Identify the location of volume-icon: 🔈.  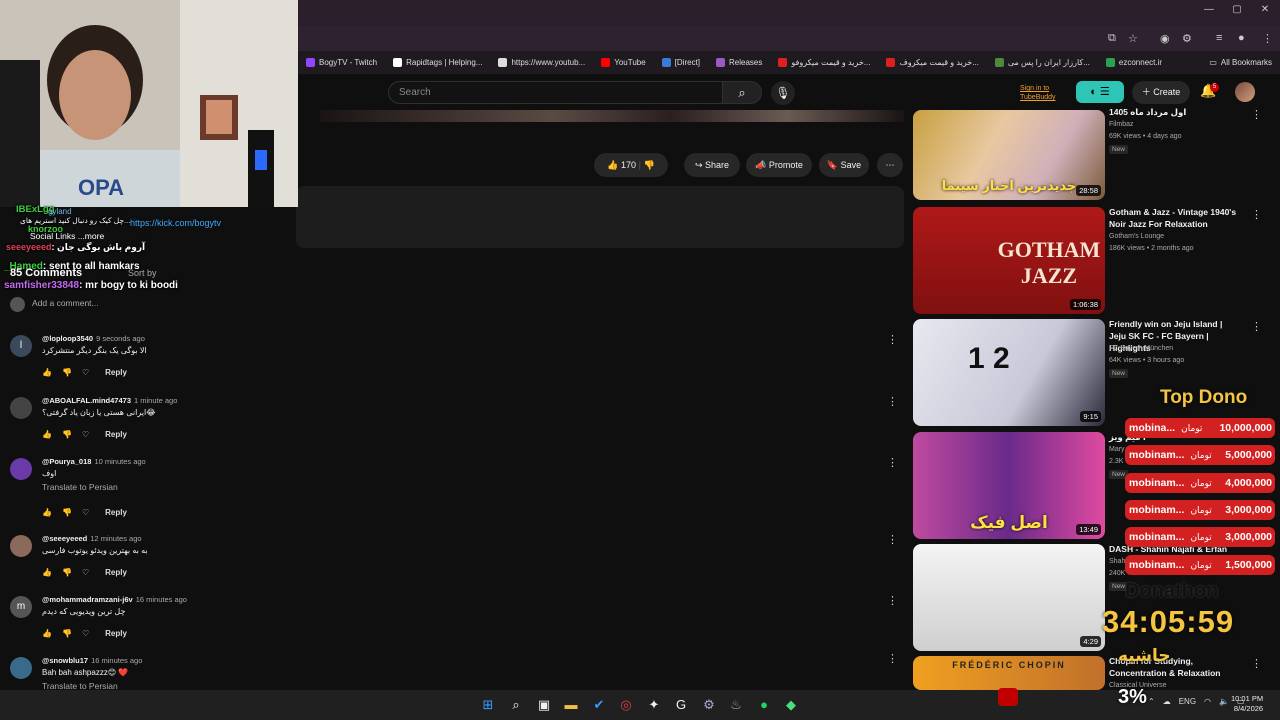
(1224, 701).